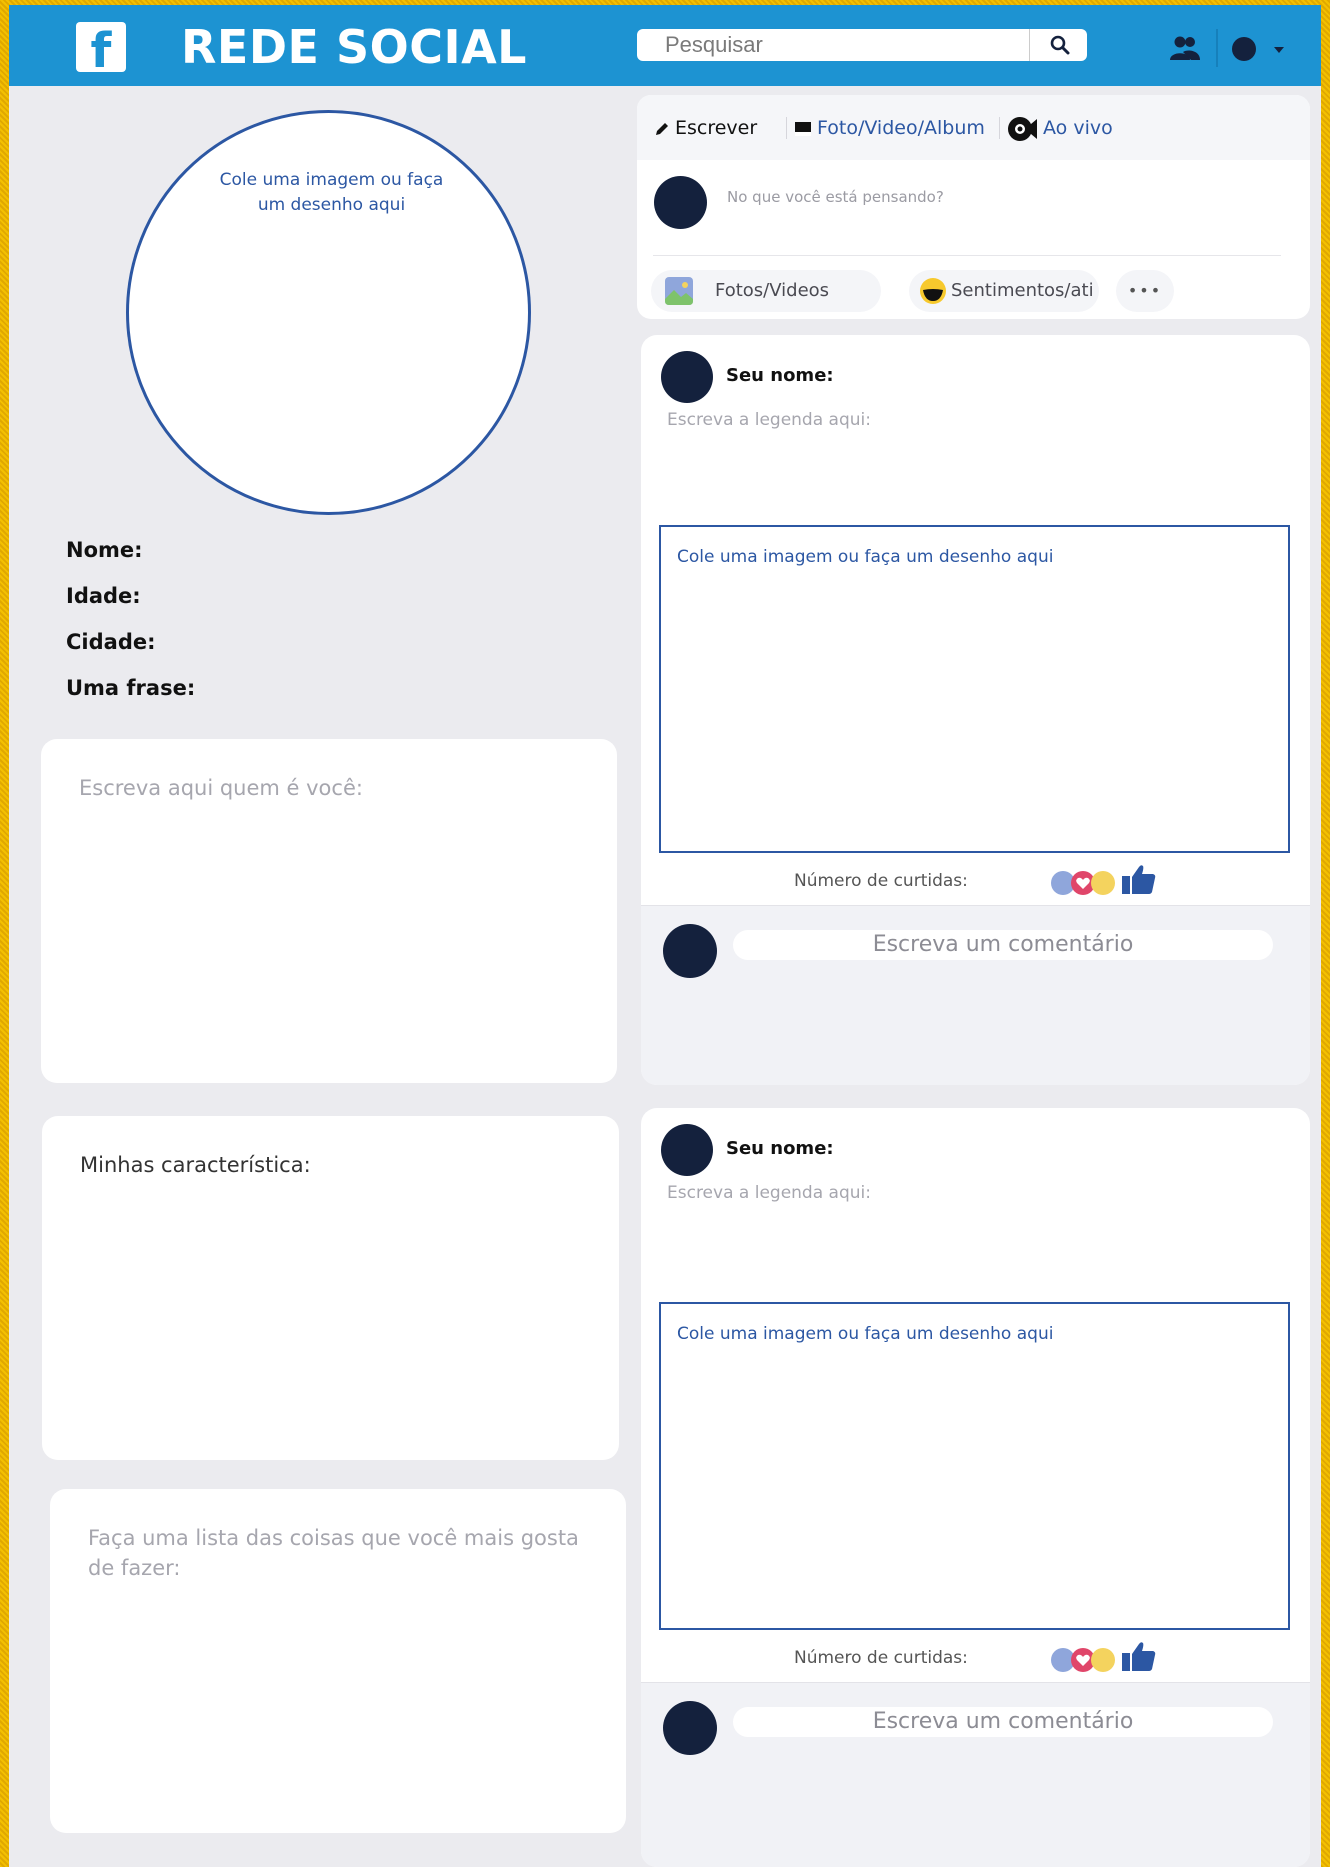 This screenshot has height=1867, width=1330. What do you see at coordinates (104, 550) in the screenshot?
I see `field-name: Nome:` at bounding box center [104, 550].